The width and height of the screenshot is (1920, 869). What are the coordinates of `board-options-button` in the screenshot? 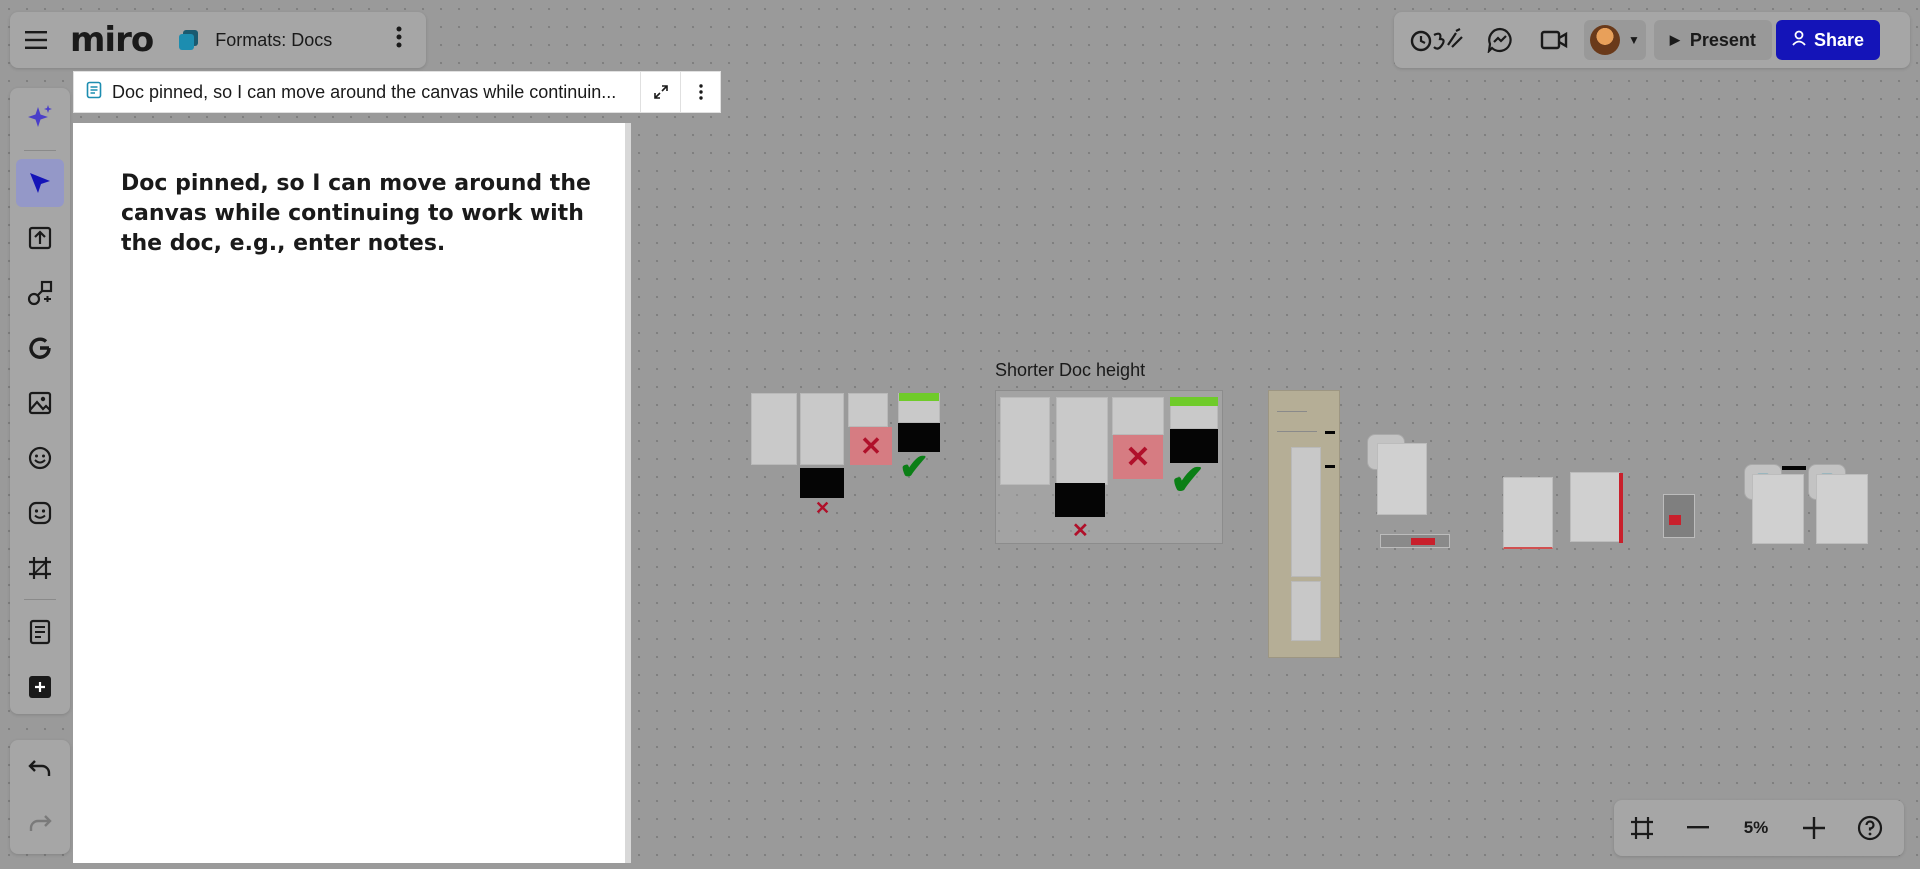 It's located at (399, 40).